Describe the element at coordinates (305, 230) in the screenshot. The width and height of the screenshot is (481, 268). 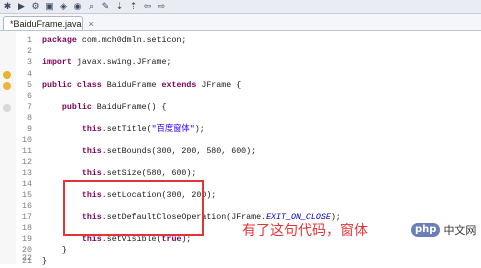
I see `annotation-text: 有了这句代码，窗体` at that location.